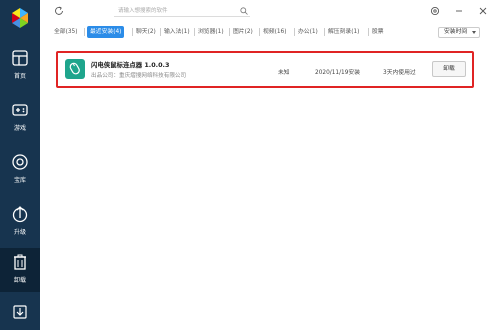 This screenshot has width=500, height=330. Describe the element at coordinates (474, 32) in the screenshot. I see `chevron-down-icon` at that location.